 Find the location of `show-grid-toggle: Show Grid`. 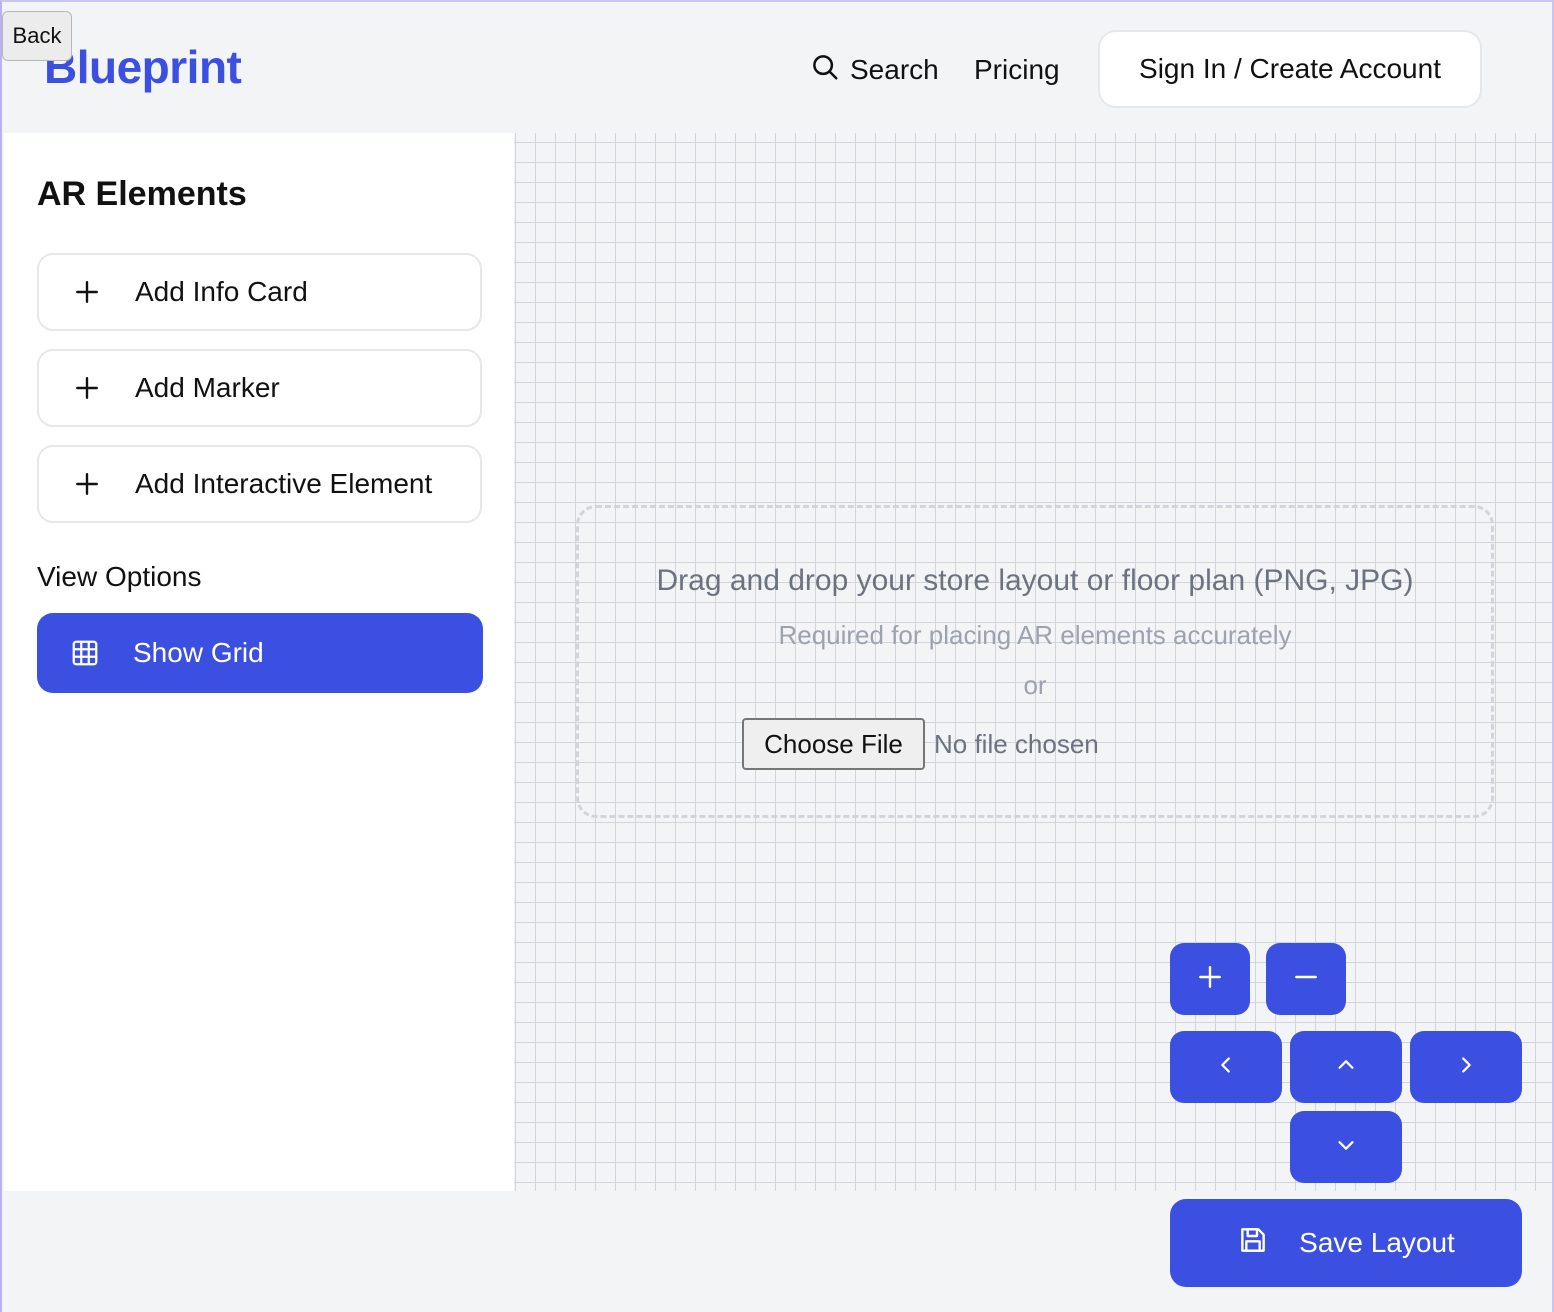

show-grid-toggle: Show Grid is located at coordinates (260, 653).